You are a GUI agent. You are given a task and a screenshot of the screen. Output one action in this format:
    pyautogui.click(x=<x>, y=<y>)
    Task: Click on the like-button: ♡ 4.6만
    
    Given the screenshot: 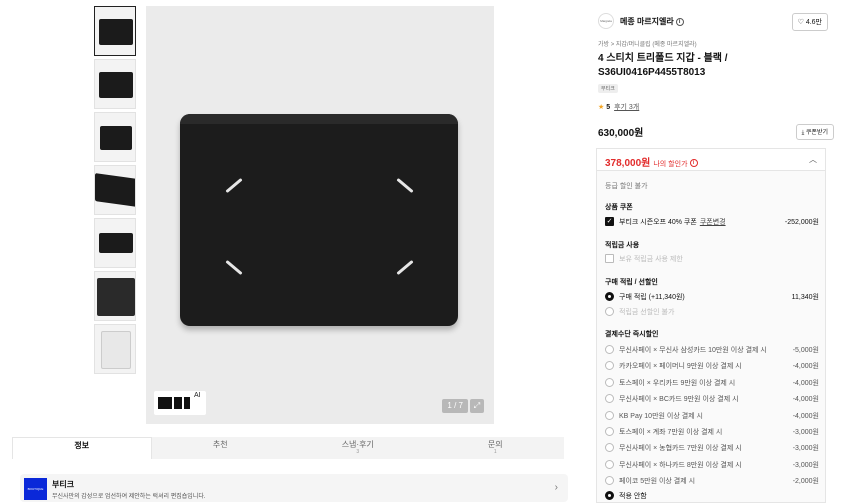 What is the action you would take?
    pyautogui.click(x=809, y=22)
    